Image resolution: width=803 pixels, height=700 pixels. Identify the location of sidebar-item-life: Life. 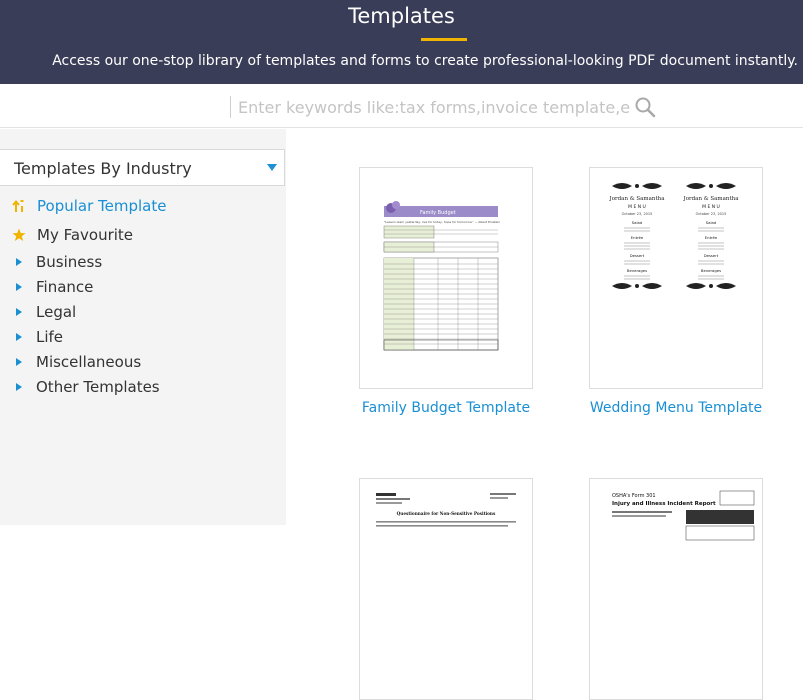
(37, 337).